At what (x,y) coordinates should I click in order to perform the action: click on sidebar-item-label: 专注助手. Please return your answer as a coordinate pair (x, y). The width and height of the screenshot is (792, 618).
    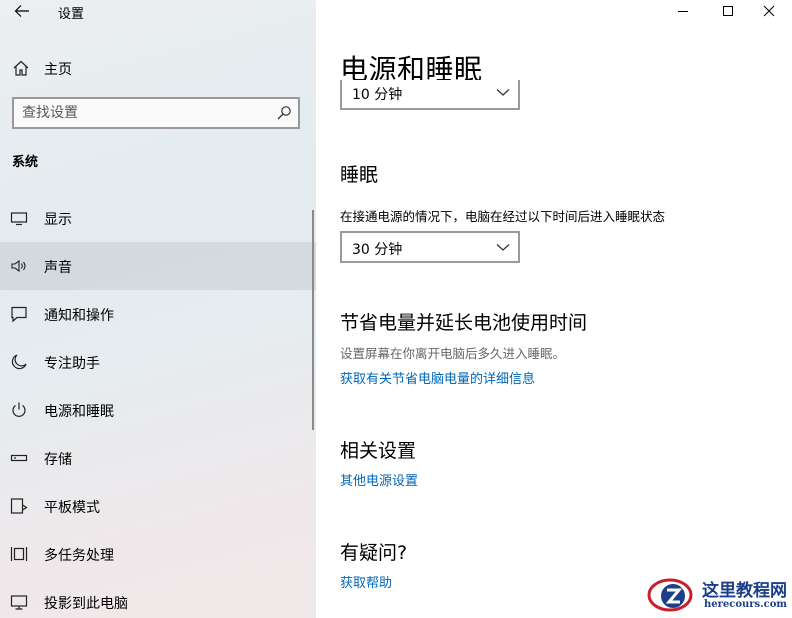
    Looking at the image, I should click on (72, 364).